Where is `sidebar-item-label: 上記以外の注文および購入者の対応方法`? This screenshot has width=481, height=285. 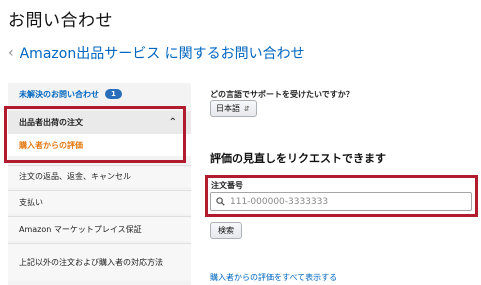 sidebar-item-label: 上記以外の注文および購入者の対応方法 is located at coordinates (91, 262).